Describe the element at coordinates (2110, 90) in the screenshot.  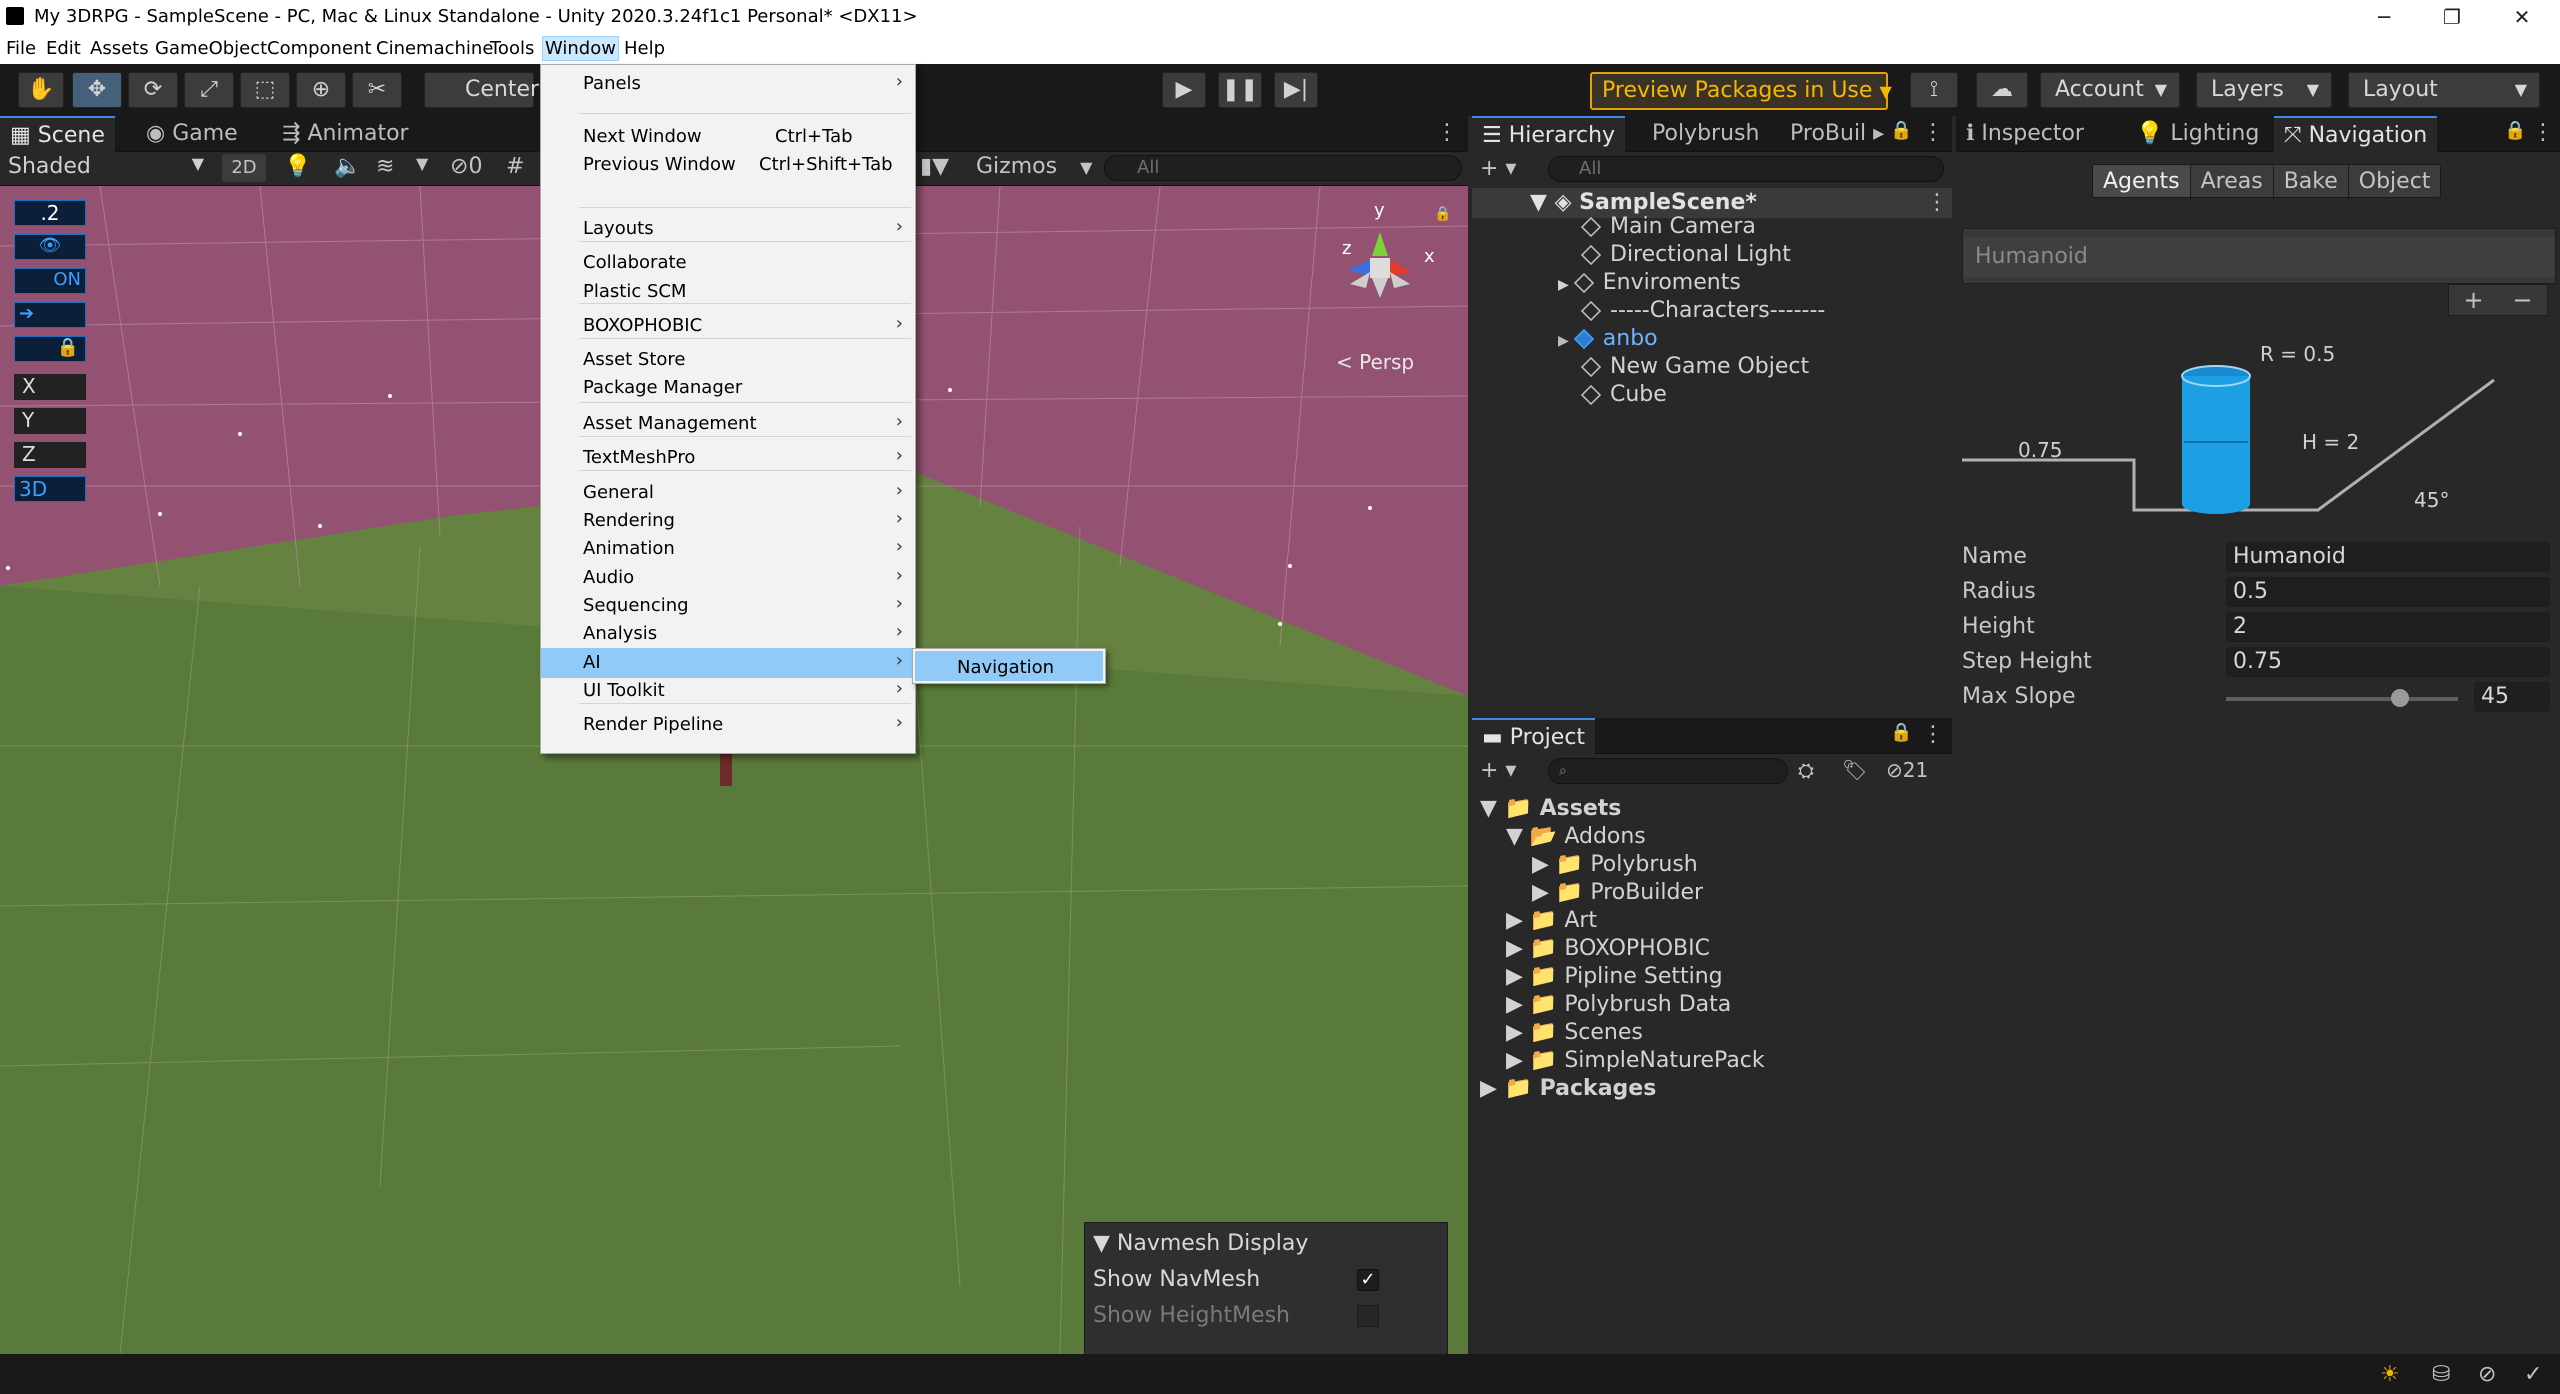
I see `account-dropdown: Account ▼` at that location.